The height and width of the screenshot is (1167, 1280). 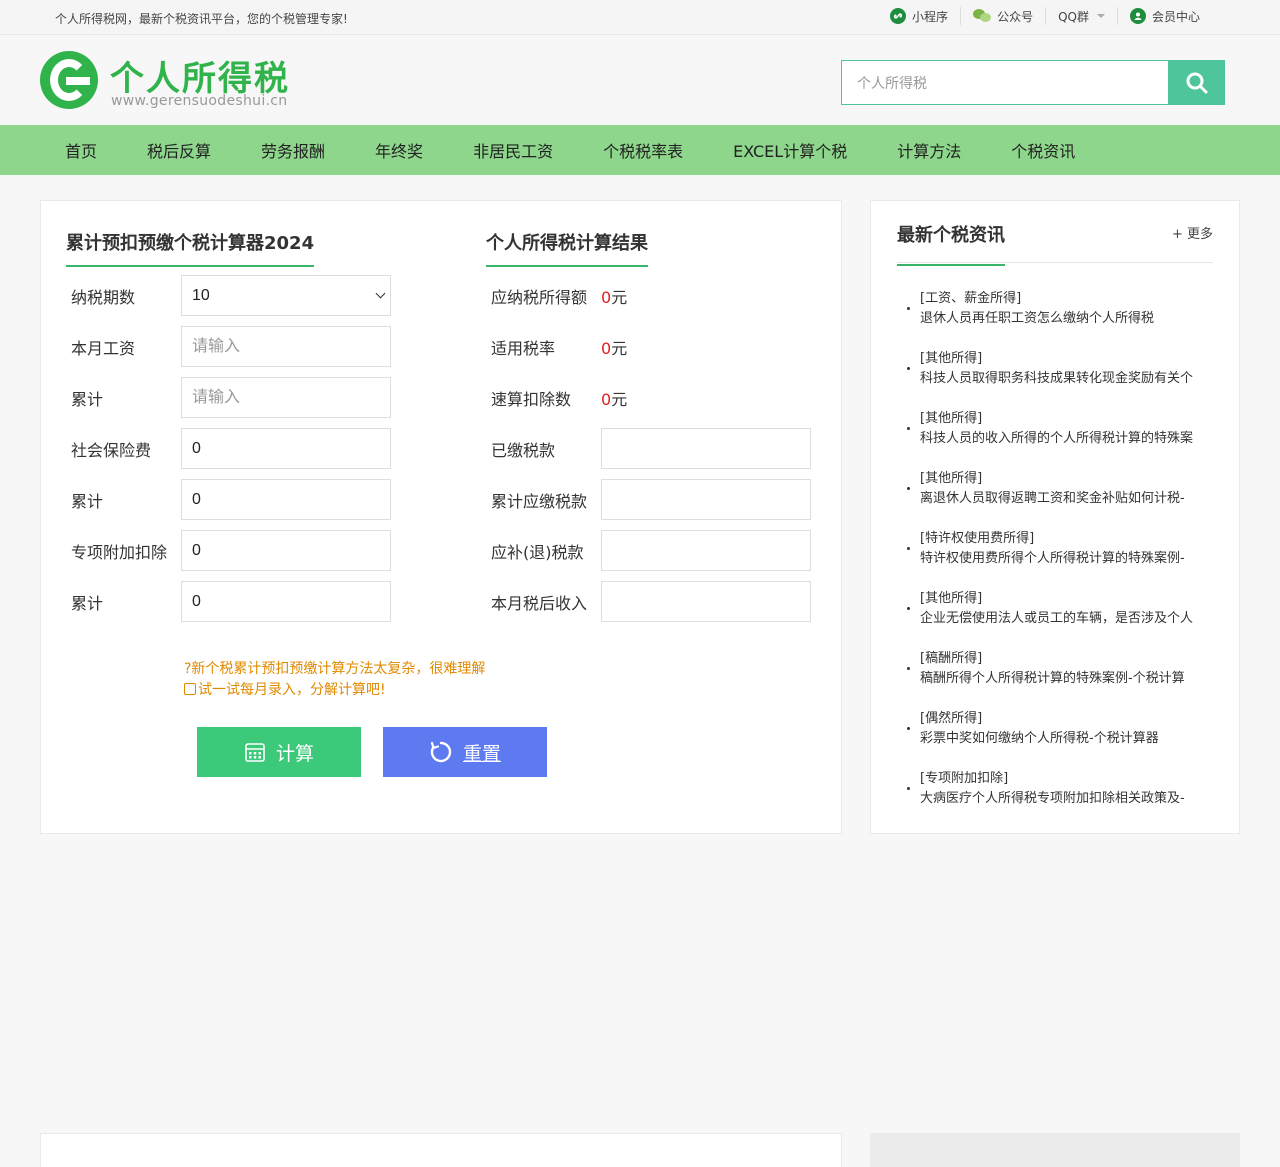 I want to click on news-title-text: 离退休人员取得返聘工资和奖金补贴如何计税-, so click(x=1052, y=498).